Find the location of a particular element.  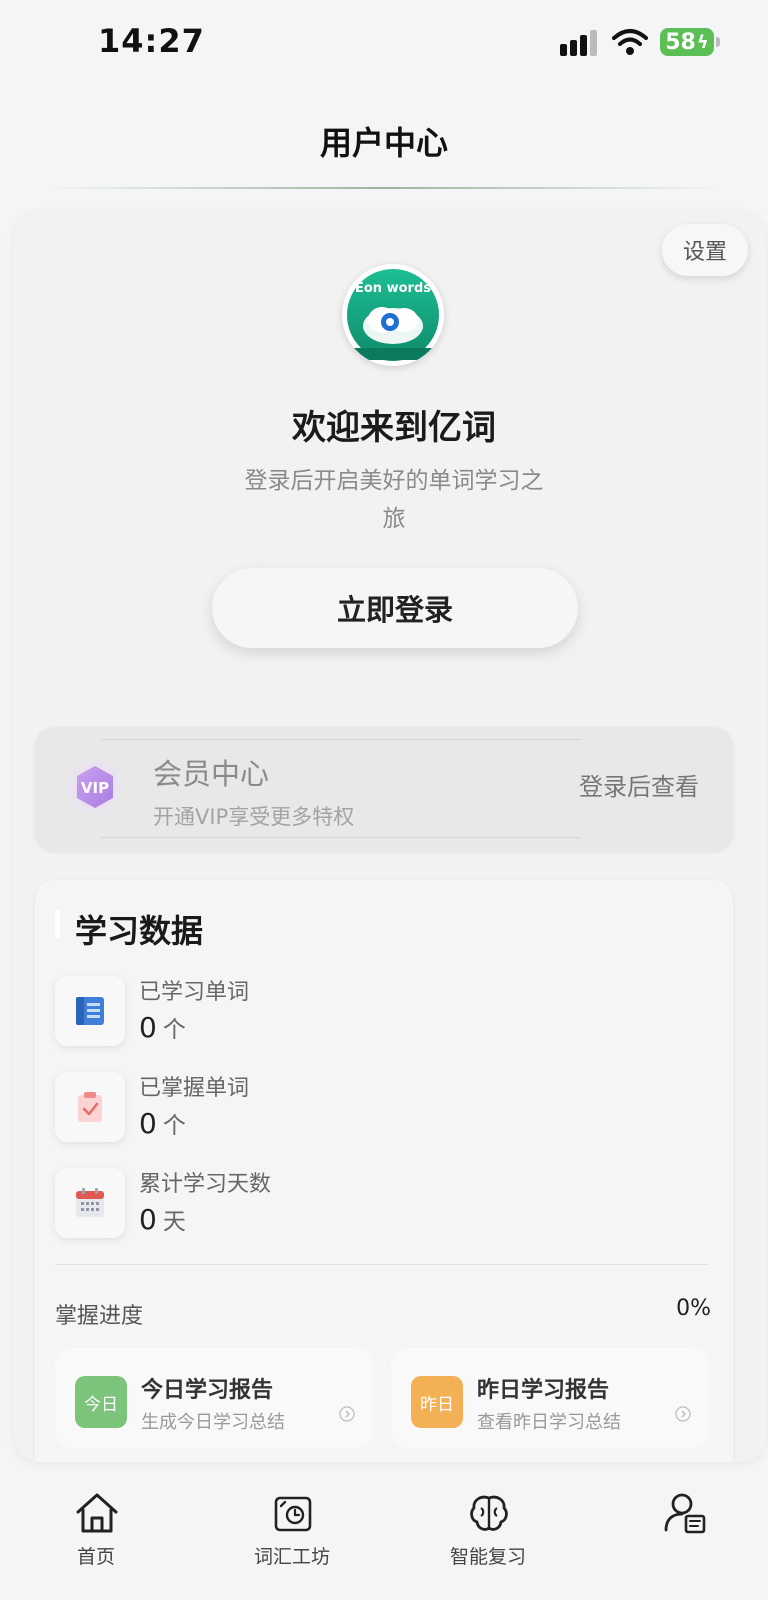

today-report-card: 今日 今日学习报告 生成今日学习总结 is located at coordinates (214, 1398).